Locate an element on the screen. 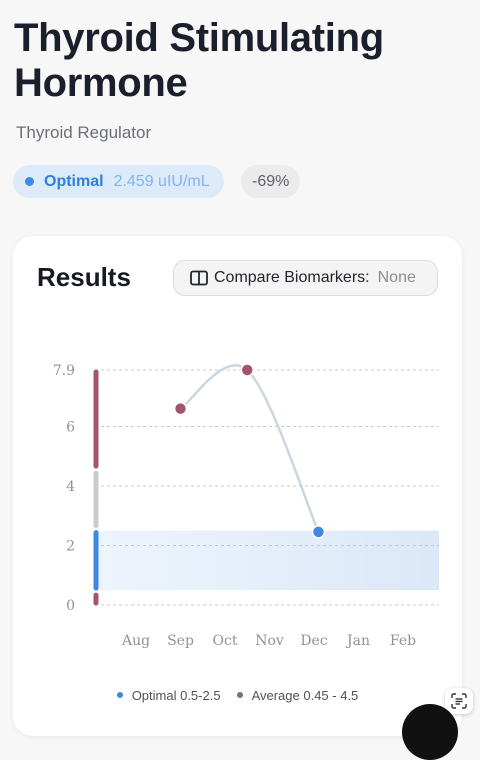 The image size is (480, 760). scan-button is located at coordinates (459, 701).